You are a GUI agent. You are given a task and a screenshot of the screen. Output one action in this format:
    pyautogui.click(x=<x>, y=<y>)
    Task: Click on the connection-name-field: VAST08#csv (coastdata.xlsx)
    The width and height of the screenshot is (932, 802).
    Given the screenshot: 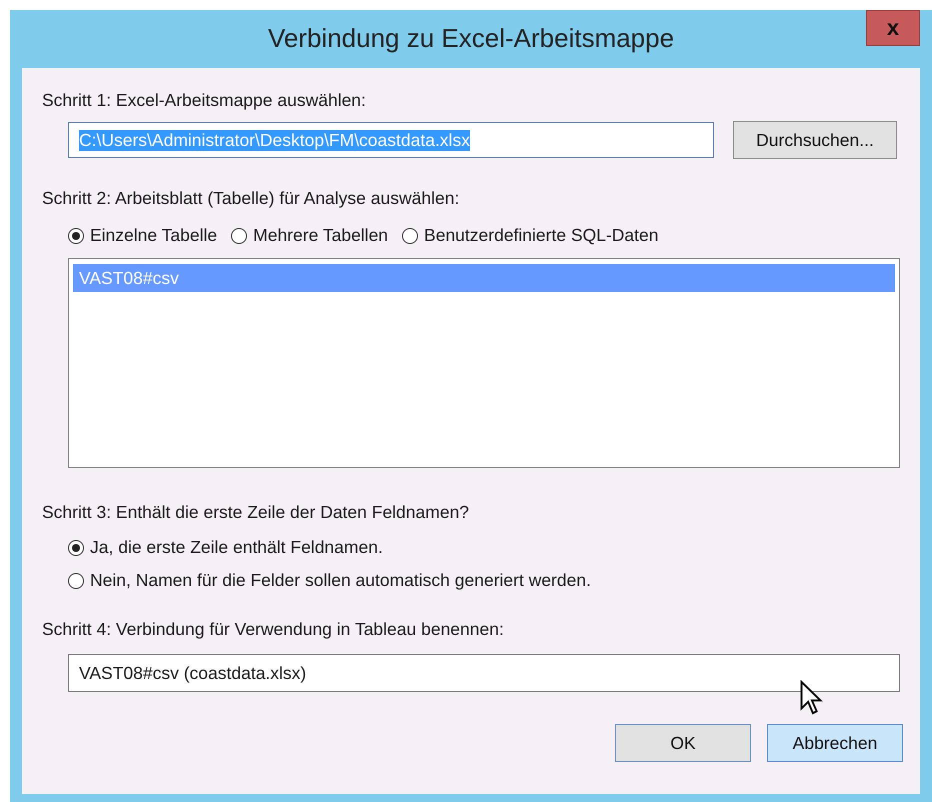 What is the action you would take?
    pyautogui.click(x=484, y=673)
    